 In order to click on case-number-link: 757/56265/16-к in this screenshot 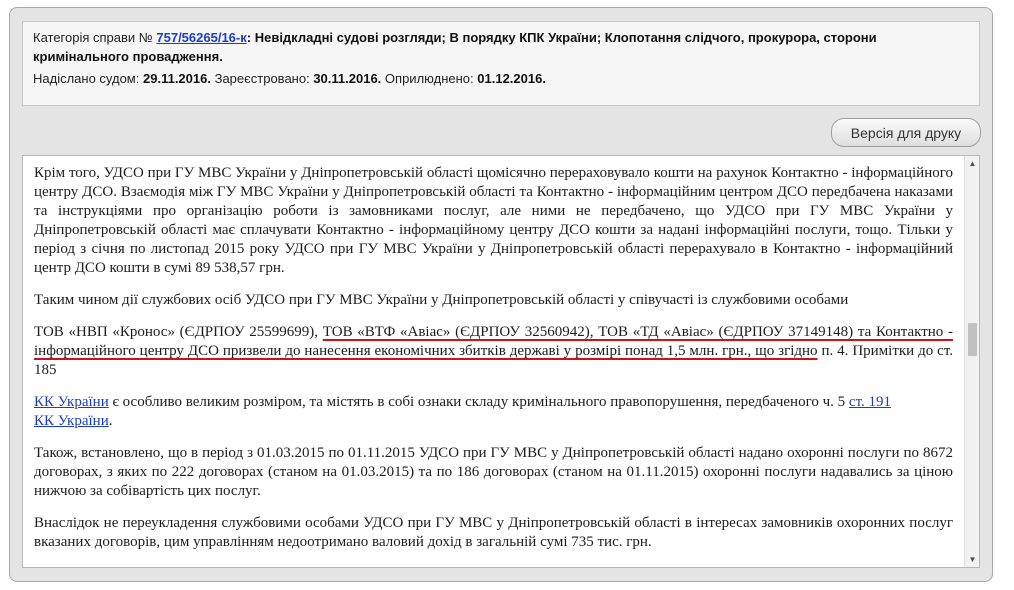, I will do `click(201, 37)`.